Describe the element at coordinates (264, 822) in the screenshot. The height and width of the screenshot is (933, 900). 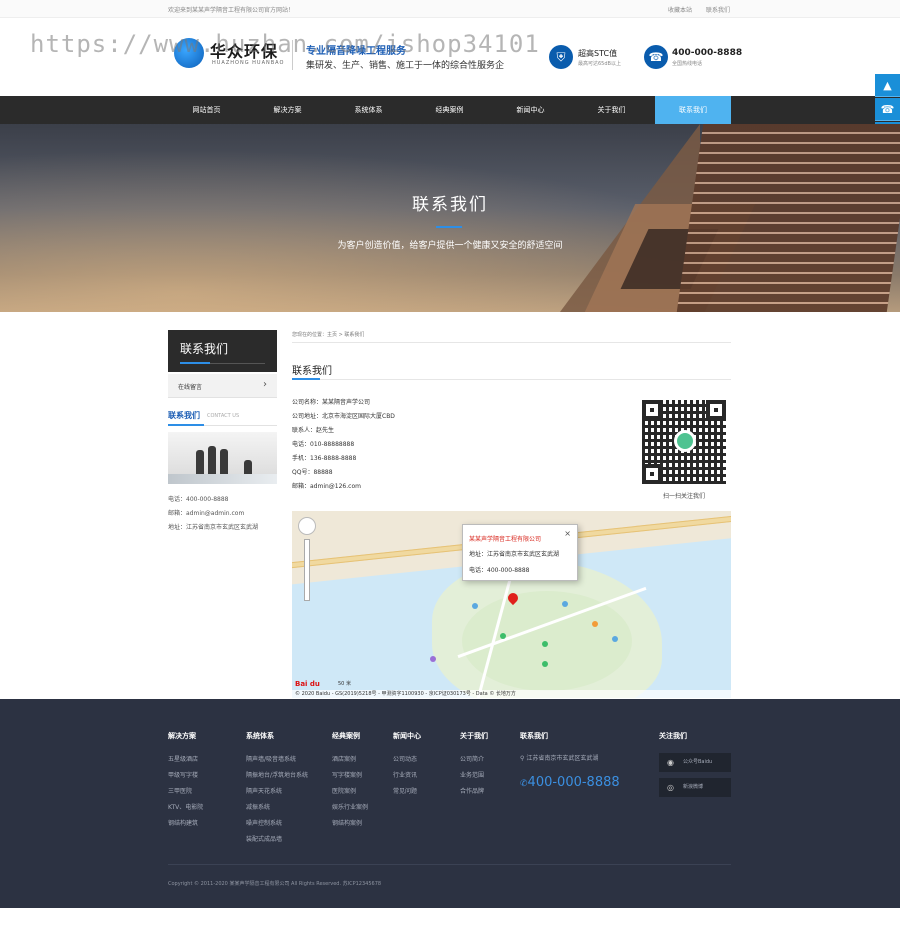
I see `footer-link: 噪声控制系统` at that location.